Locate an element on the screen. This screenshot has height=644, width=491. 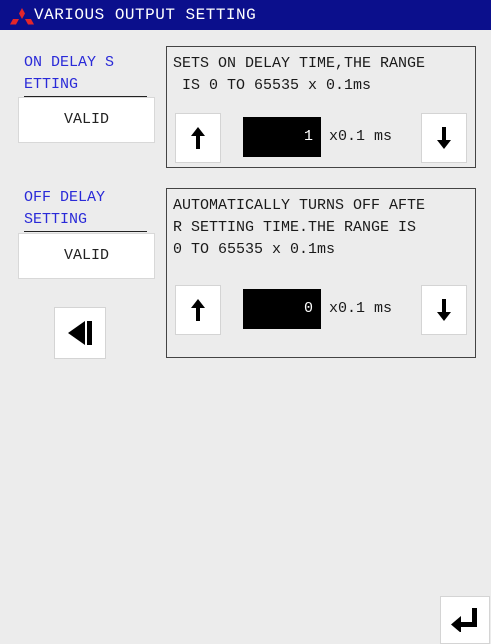
off-delay-status-value: VALID is located at coordinates (86, 256).